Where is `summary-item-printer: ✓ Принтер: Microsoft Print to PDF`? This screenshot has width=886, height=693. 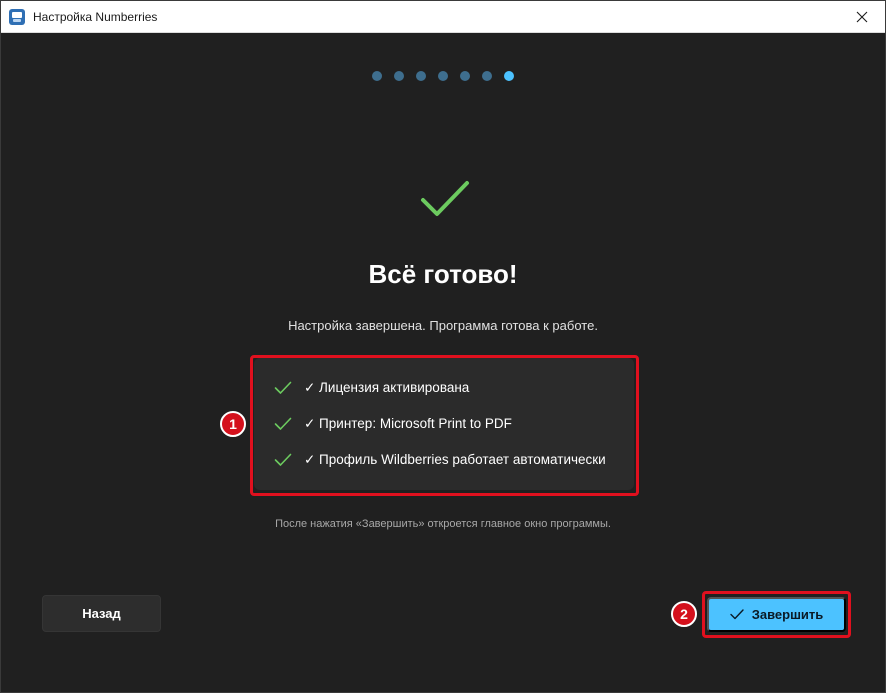 summary-item-printer: ✓ Принтер: Microsoft Print to PDF is located at coordinates (444, 424).